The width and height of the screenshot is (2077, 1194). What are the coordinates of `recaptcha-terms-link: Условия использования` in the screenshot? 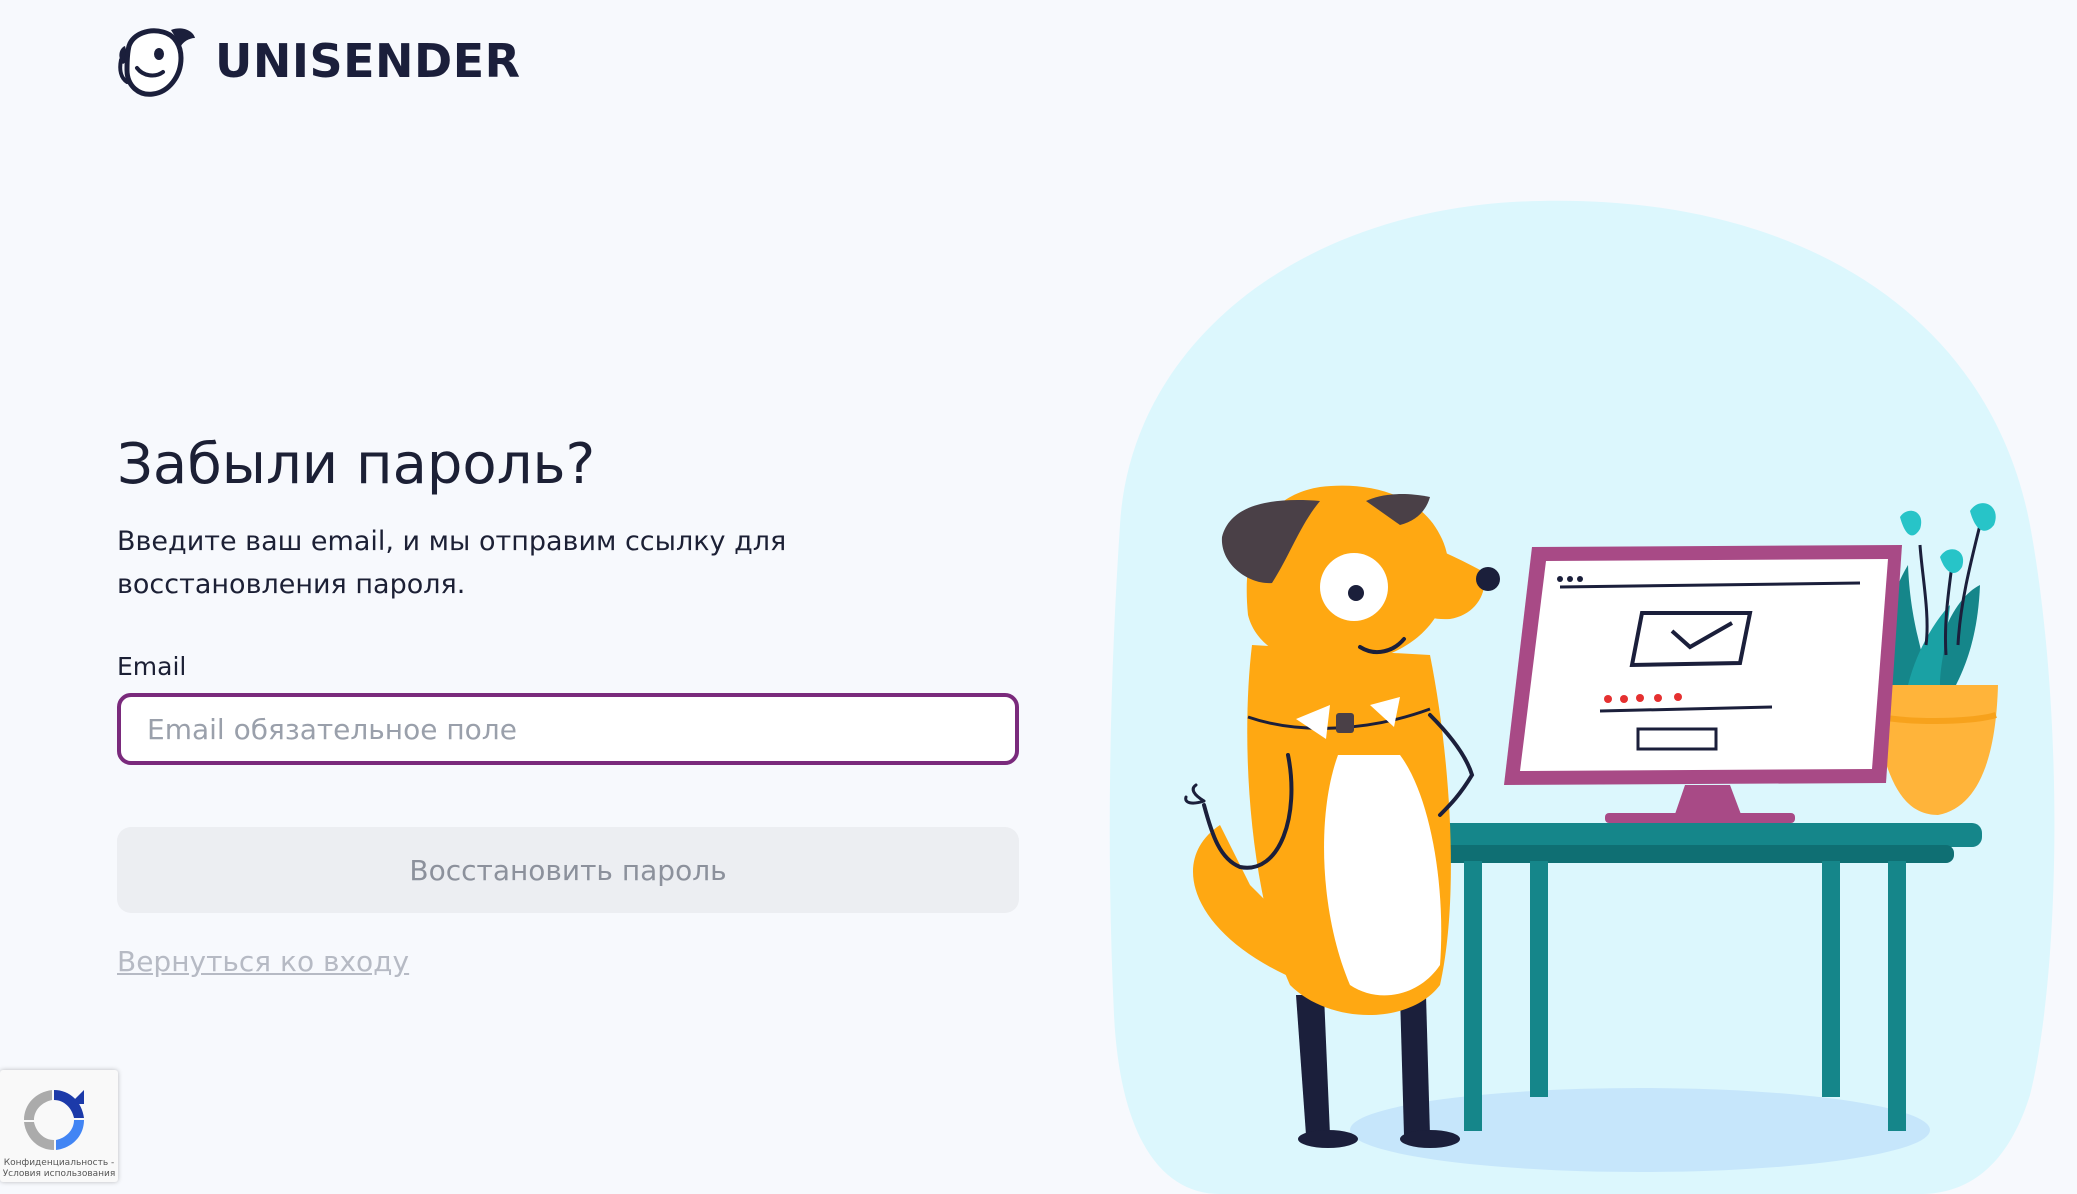 It's located at (59, 1174).